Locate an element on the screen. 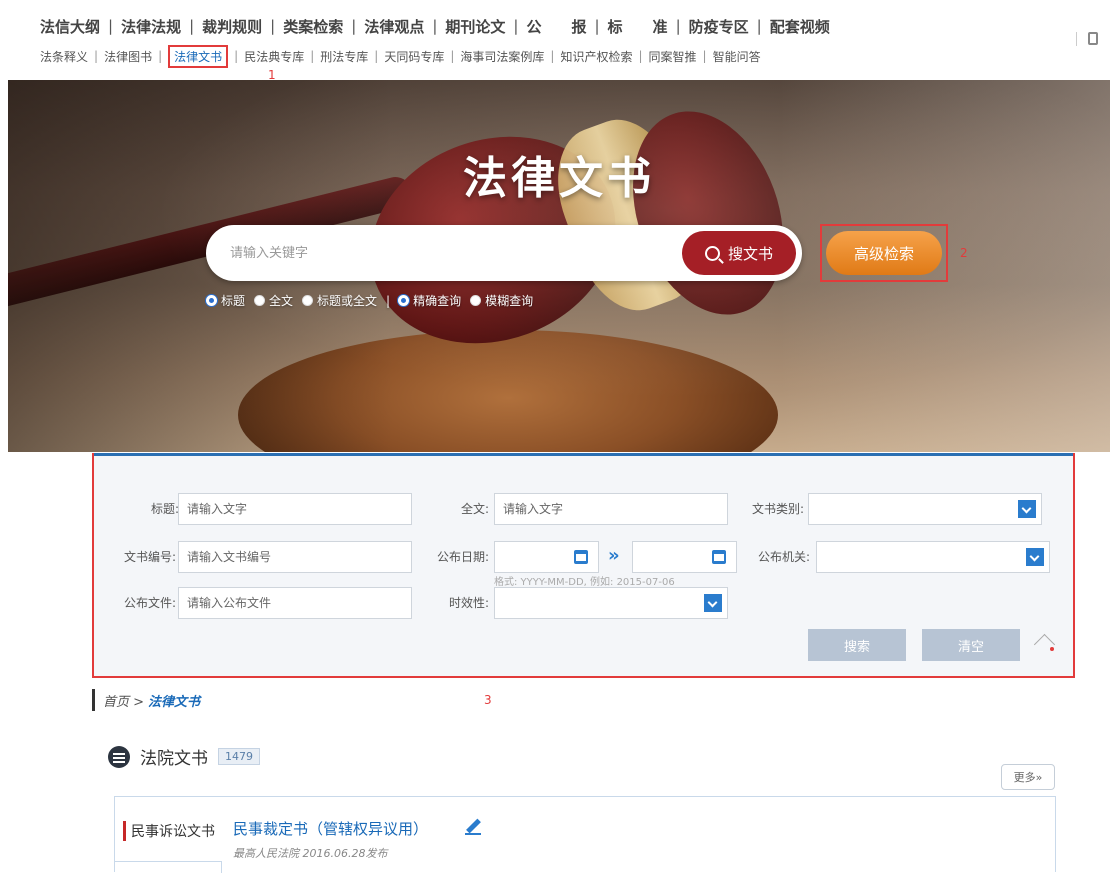 Image resolution: width=1110 pixels, height=873 pixels. radio-label: 标题或全文 is located at coordinates (347, 301).